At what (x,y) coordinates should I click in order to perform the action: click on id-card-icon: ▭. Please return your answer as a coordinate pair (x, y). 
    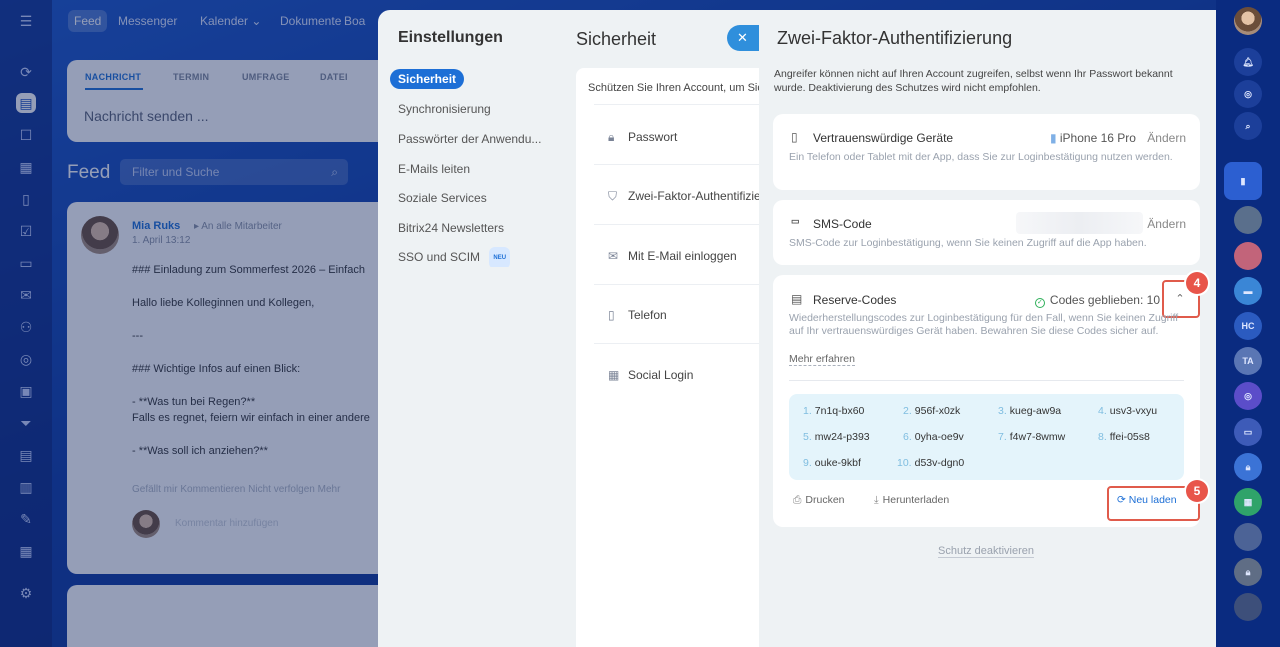
    Looking at the image, I should click on (1248, 432).